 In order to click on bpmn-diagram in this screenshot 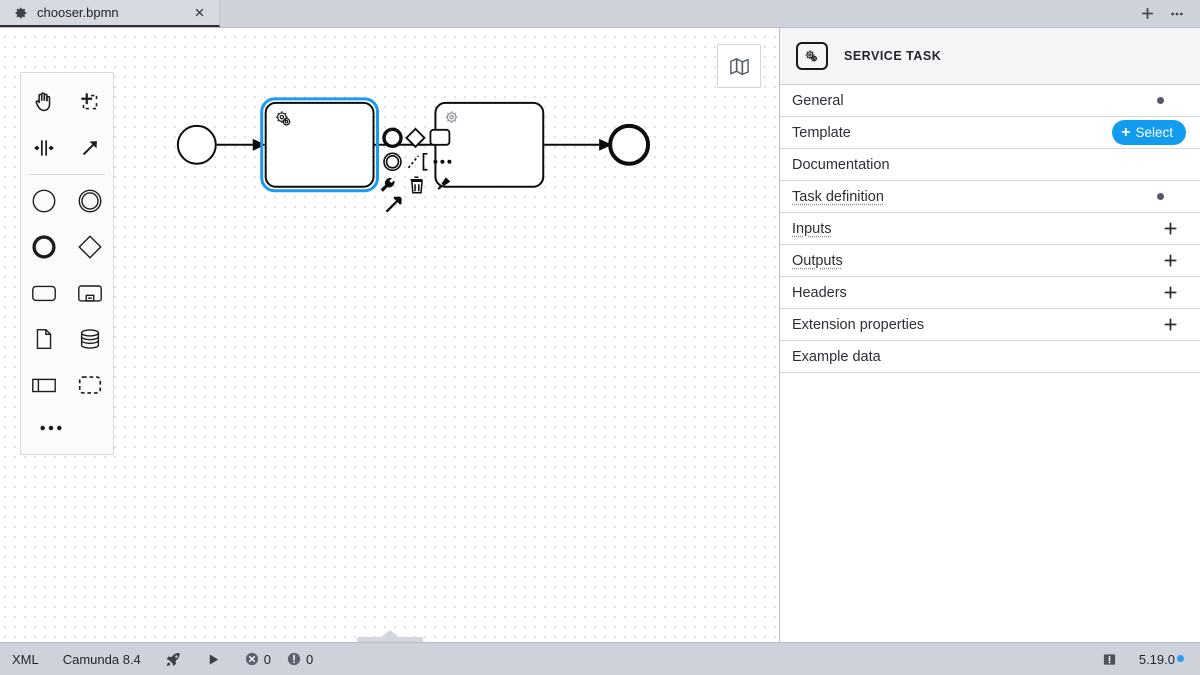, I will do `click(413, 155)`.